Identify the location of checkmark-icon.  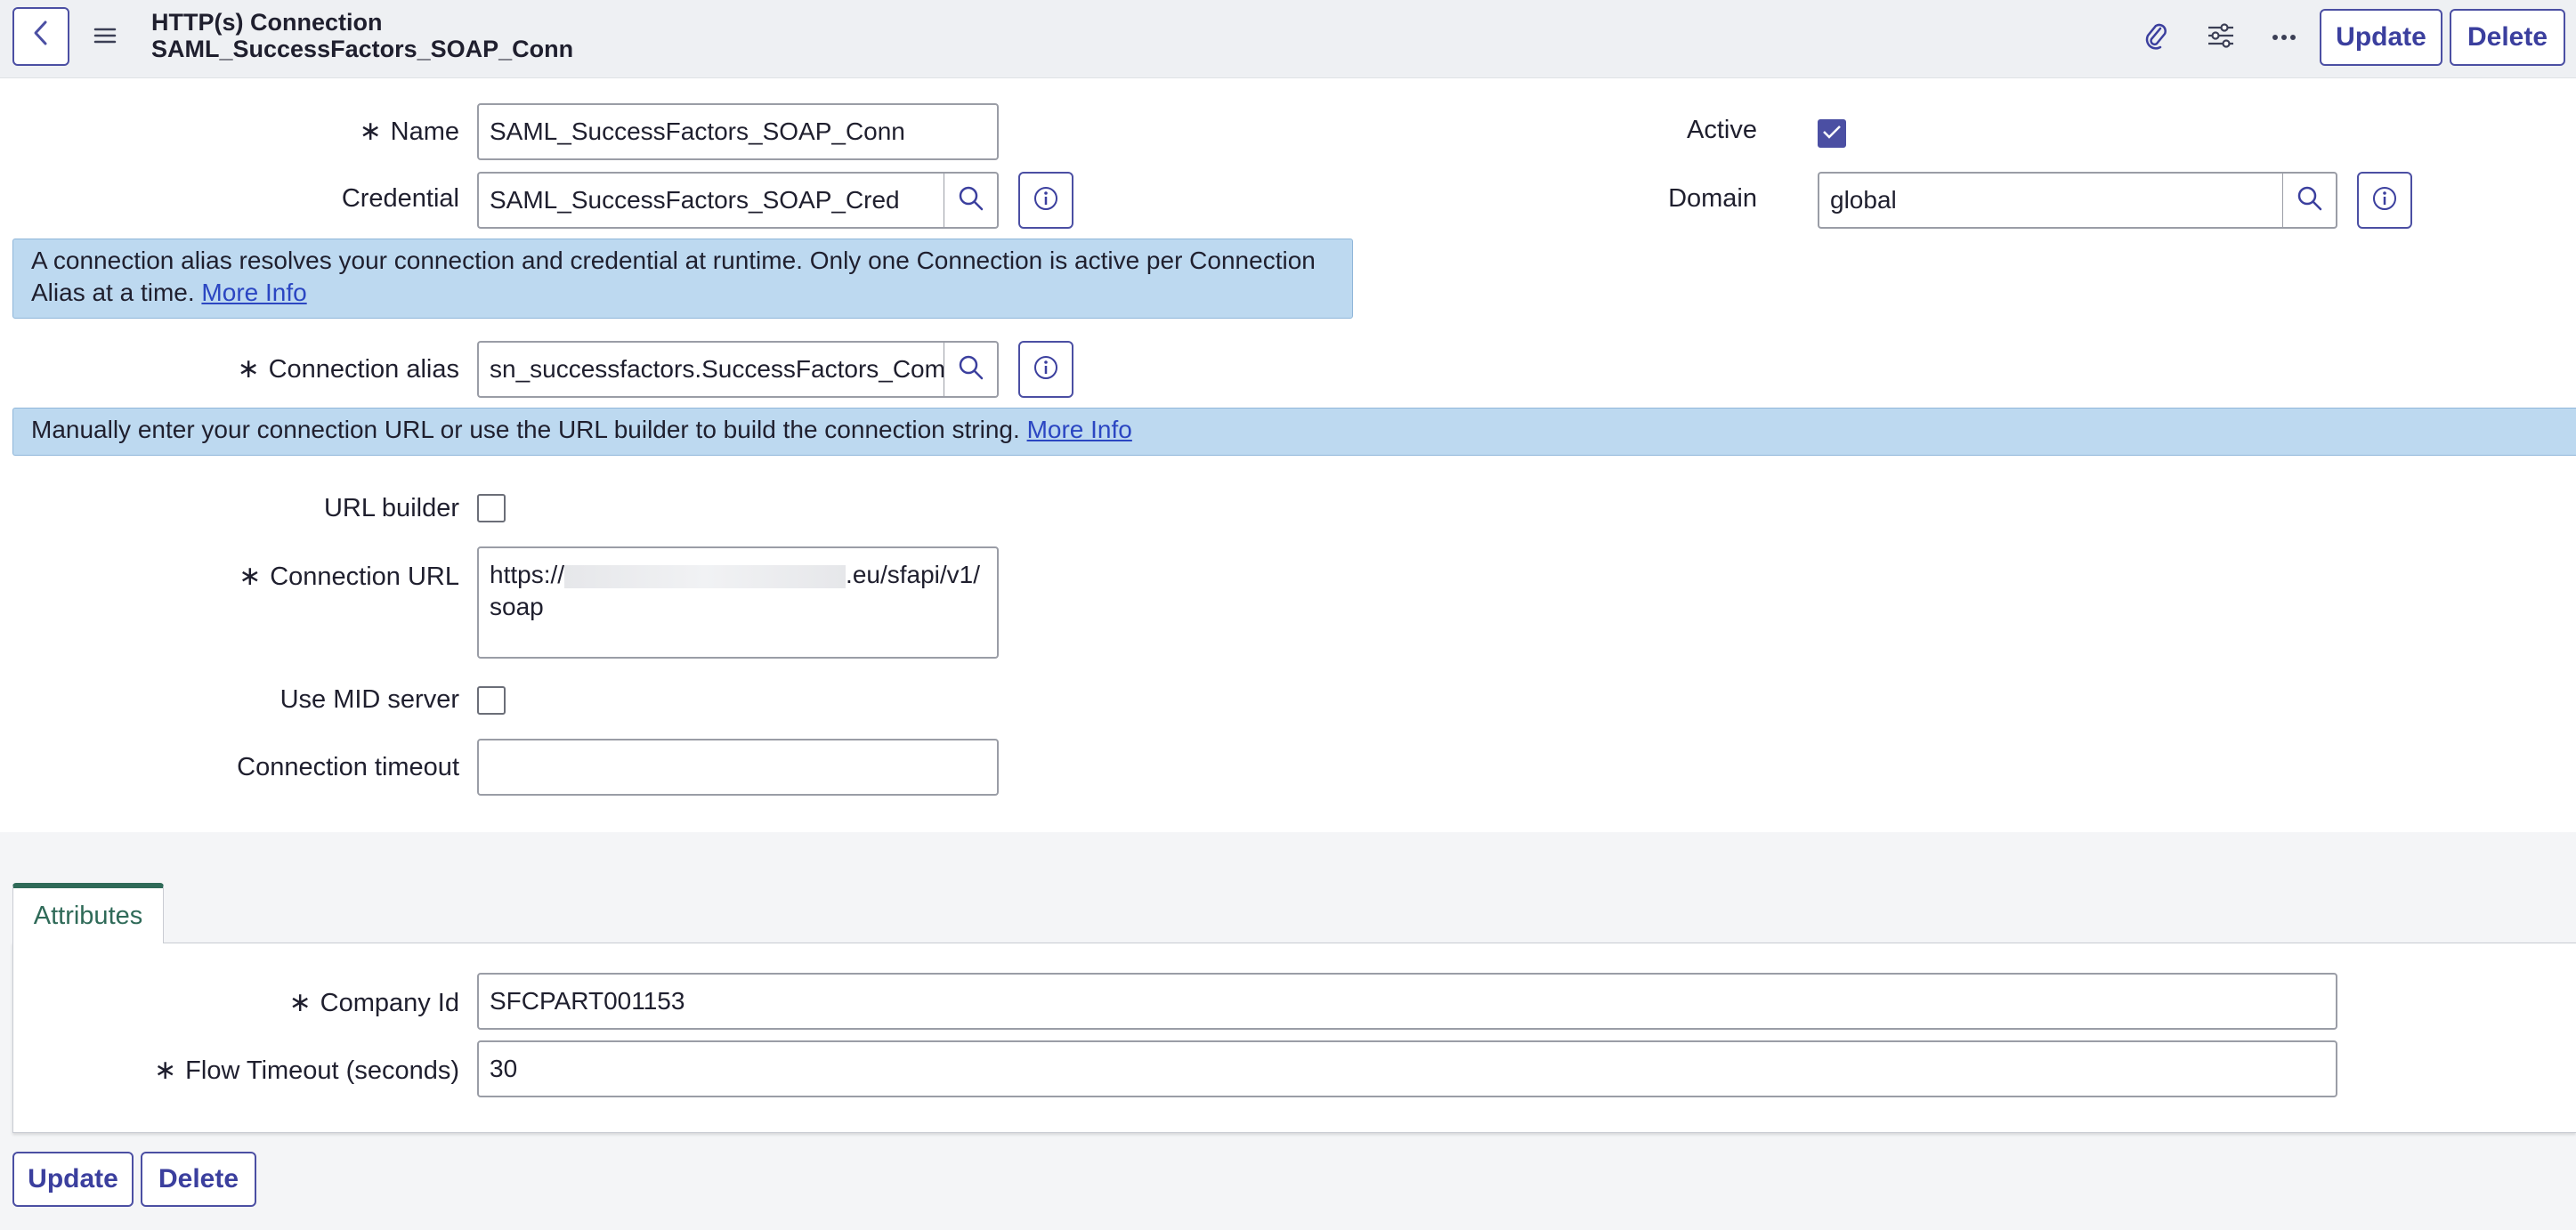
(1832, 134).